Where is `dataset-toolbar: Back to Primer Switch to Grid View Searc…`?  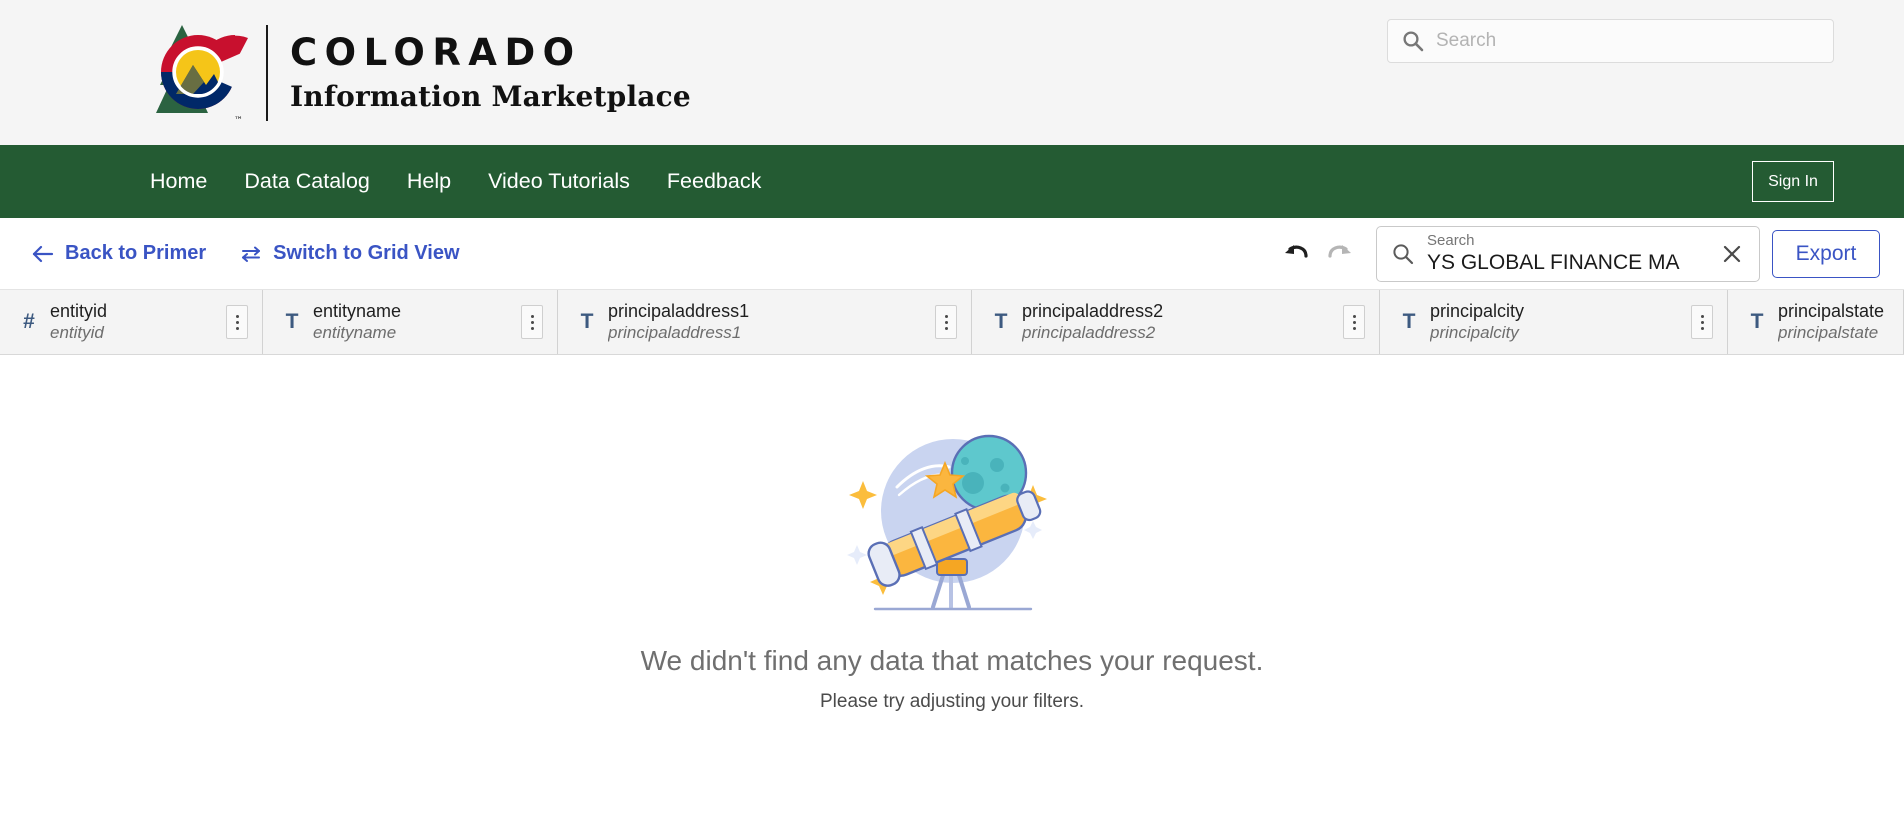
dataset-toolbar: Back to Primer Switch to Grid View Searc… is located at coordinates (952, 254).